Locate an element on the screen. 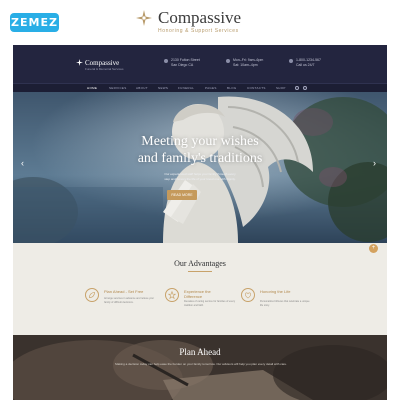 The height and width of the screenshot is (400, 400). hero-title-line1: Meeting your wishes is located at coordinates (200, 141).